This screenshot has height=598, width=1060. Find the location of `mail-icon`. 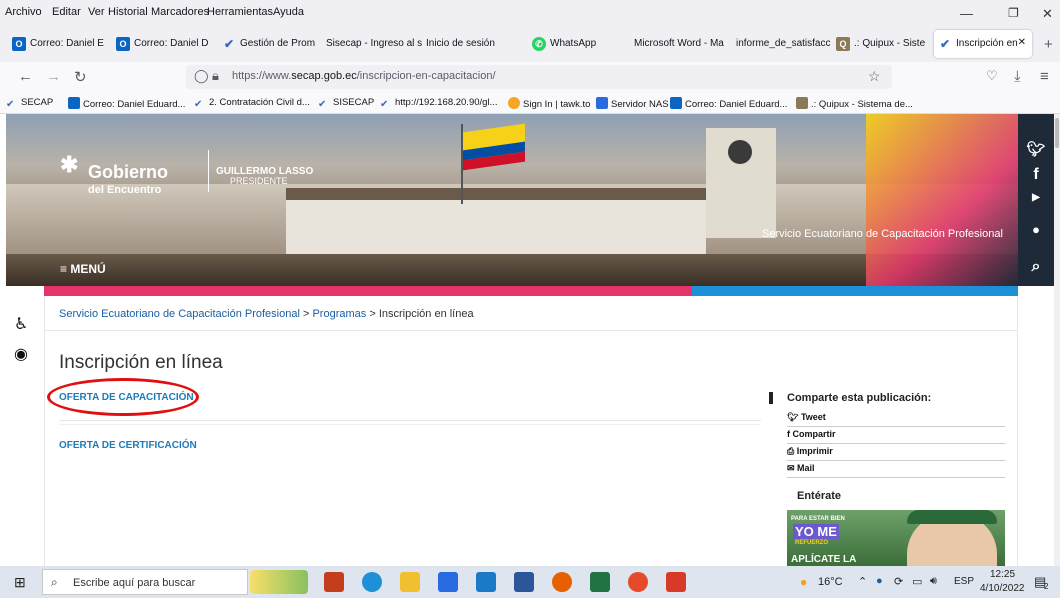

mail-icon is located at coordinates (486, 582).